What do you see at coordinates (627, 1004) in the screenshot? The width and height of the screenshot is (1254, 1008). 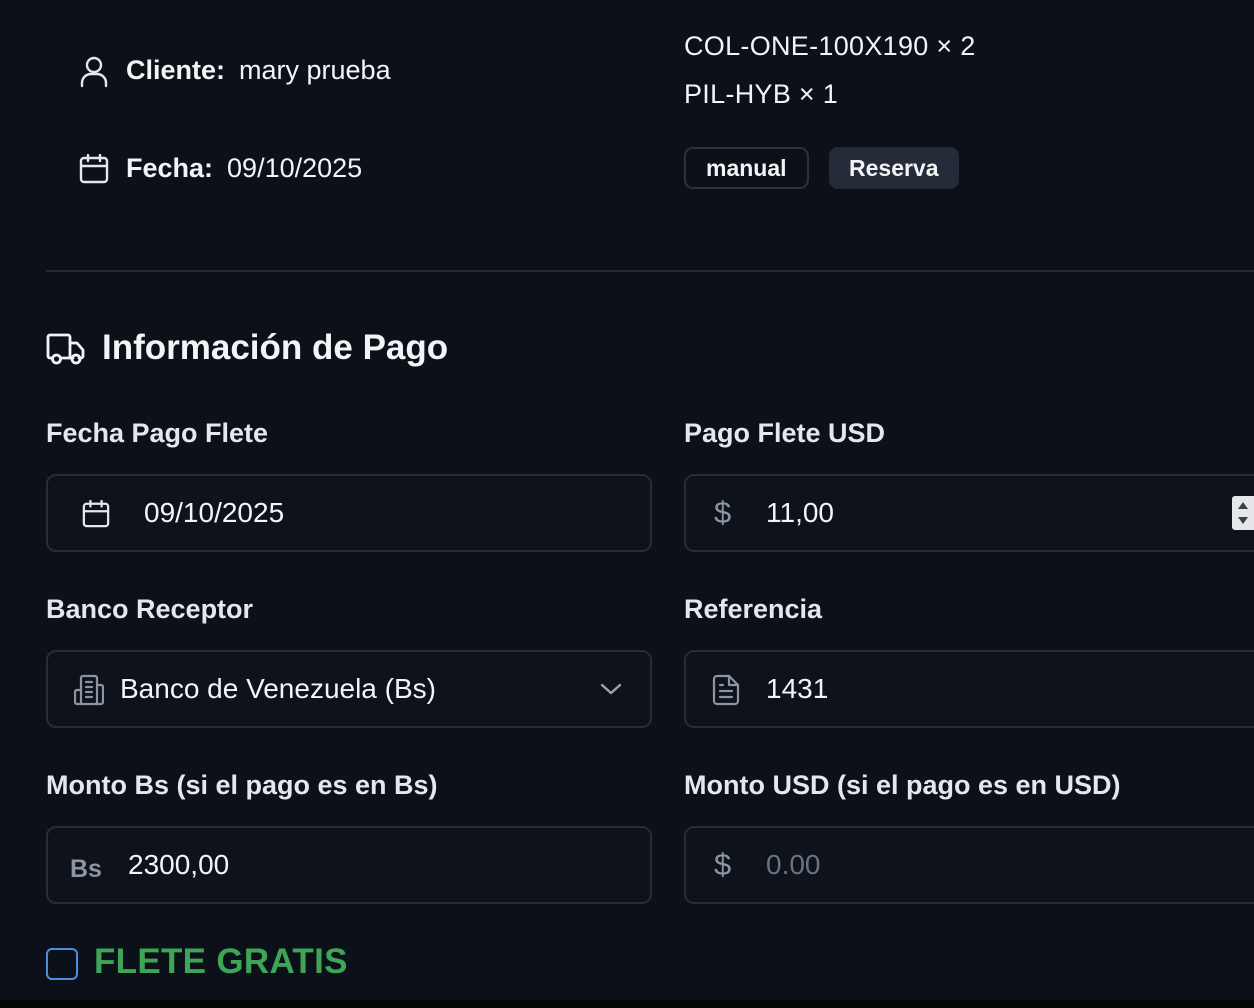 I see `bottom-edge` at bounding box center [627, 1004].